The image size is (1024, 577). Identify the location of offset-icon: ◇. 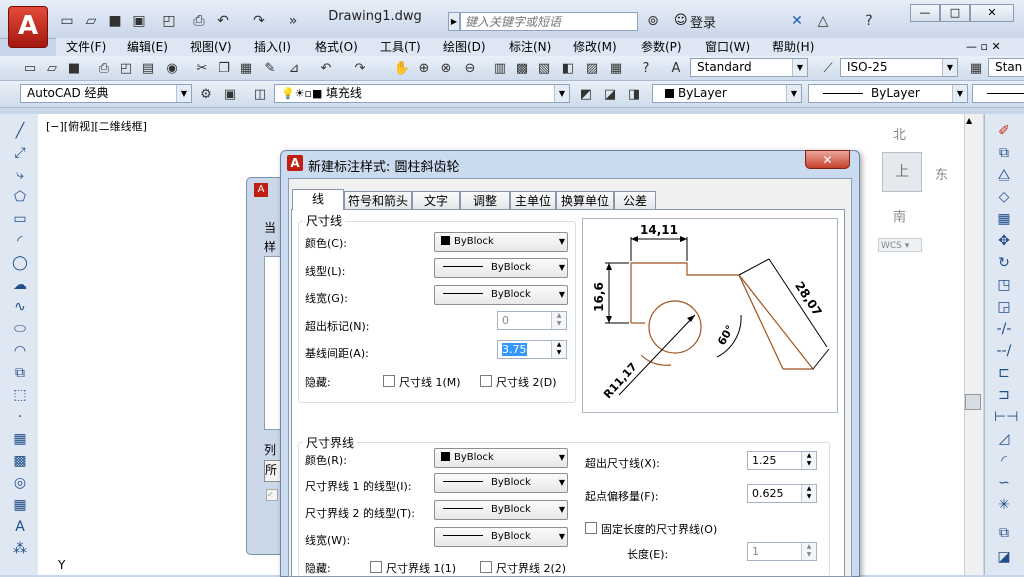
(1004, 197).